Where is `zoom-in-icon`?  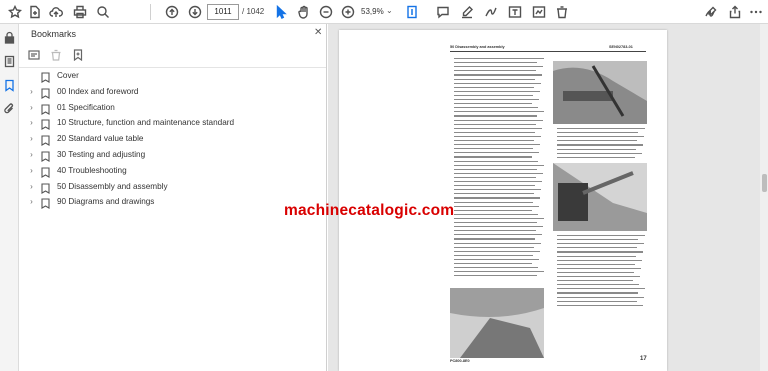
zoom-in-icon is located at coordinates (348, 12).